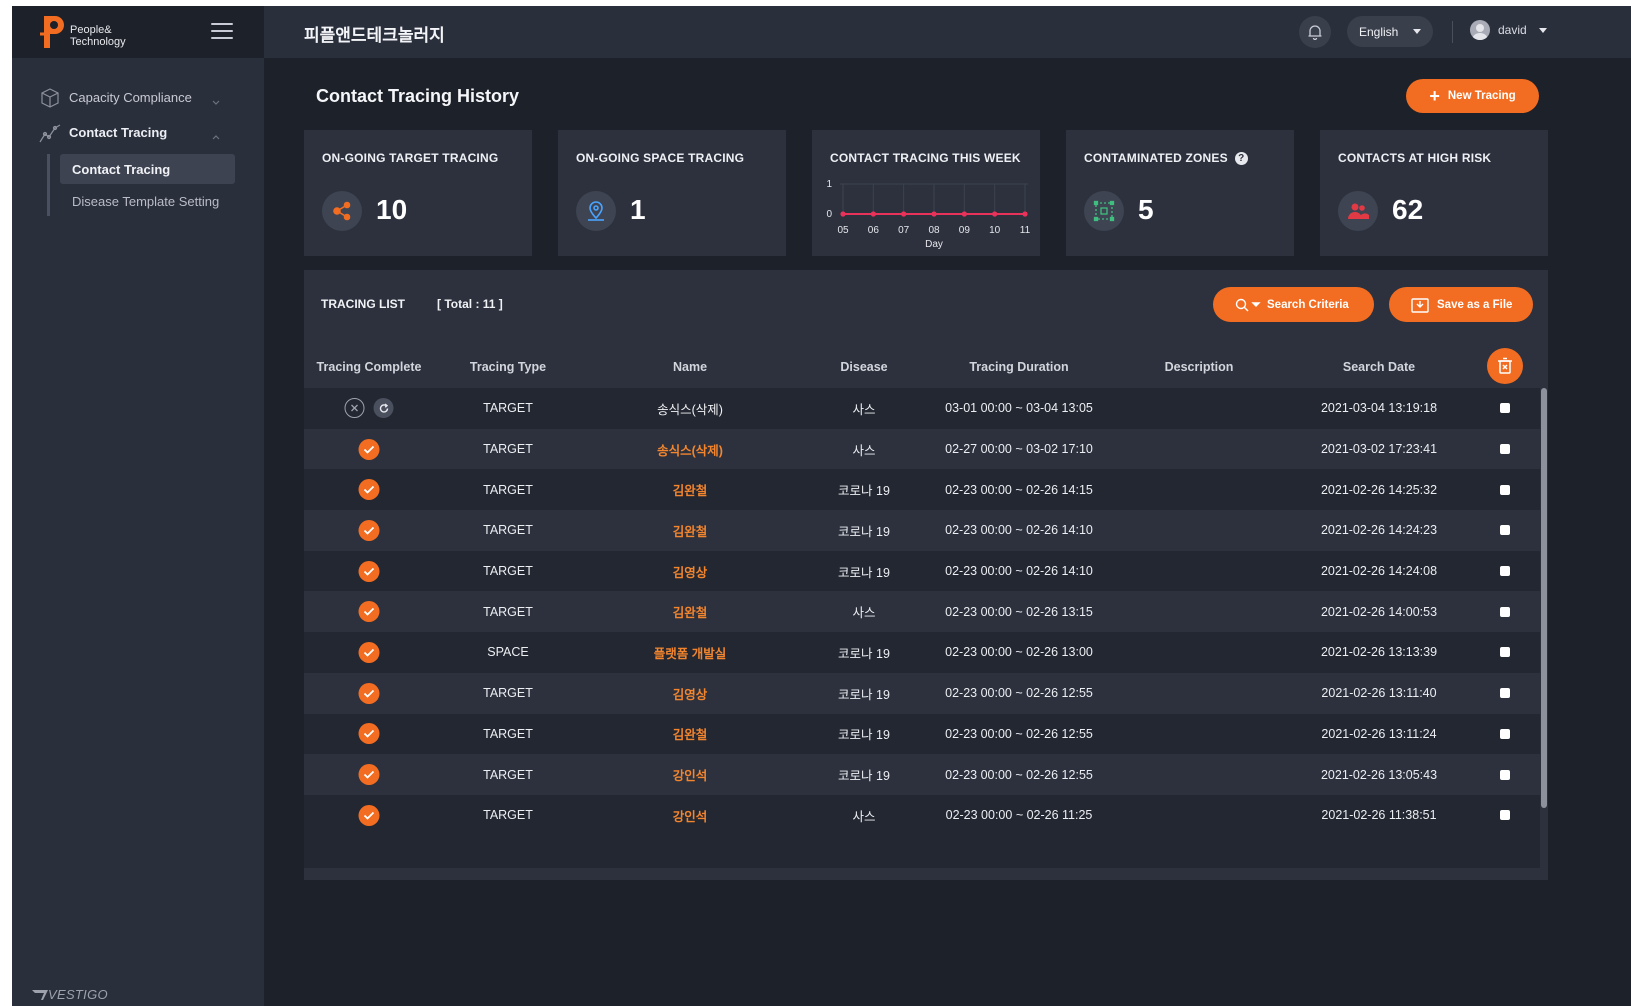 This screenshot has width=1631, height=1006. I want to click on table-scrollbar, so click(1544, 634).